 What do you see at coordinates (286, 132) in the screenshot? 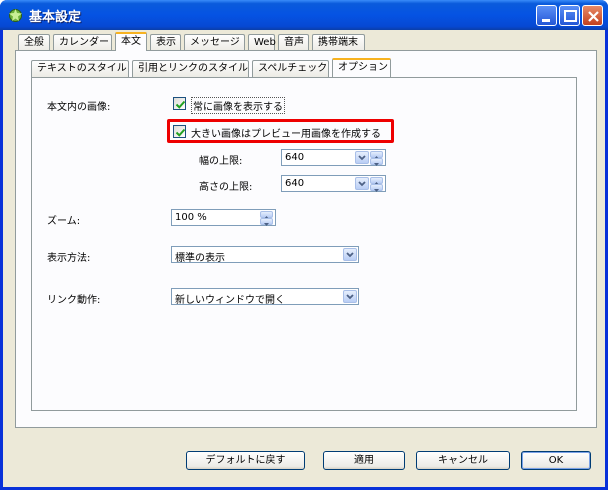
I see `preview-large-images-label: 大きい画像はプレビュー用画像を作成する` at bounding box center [286, 132].